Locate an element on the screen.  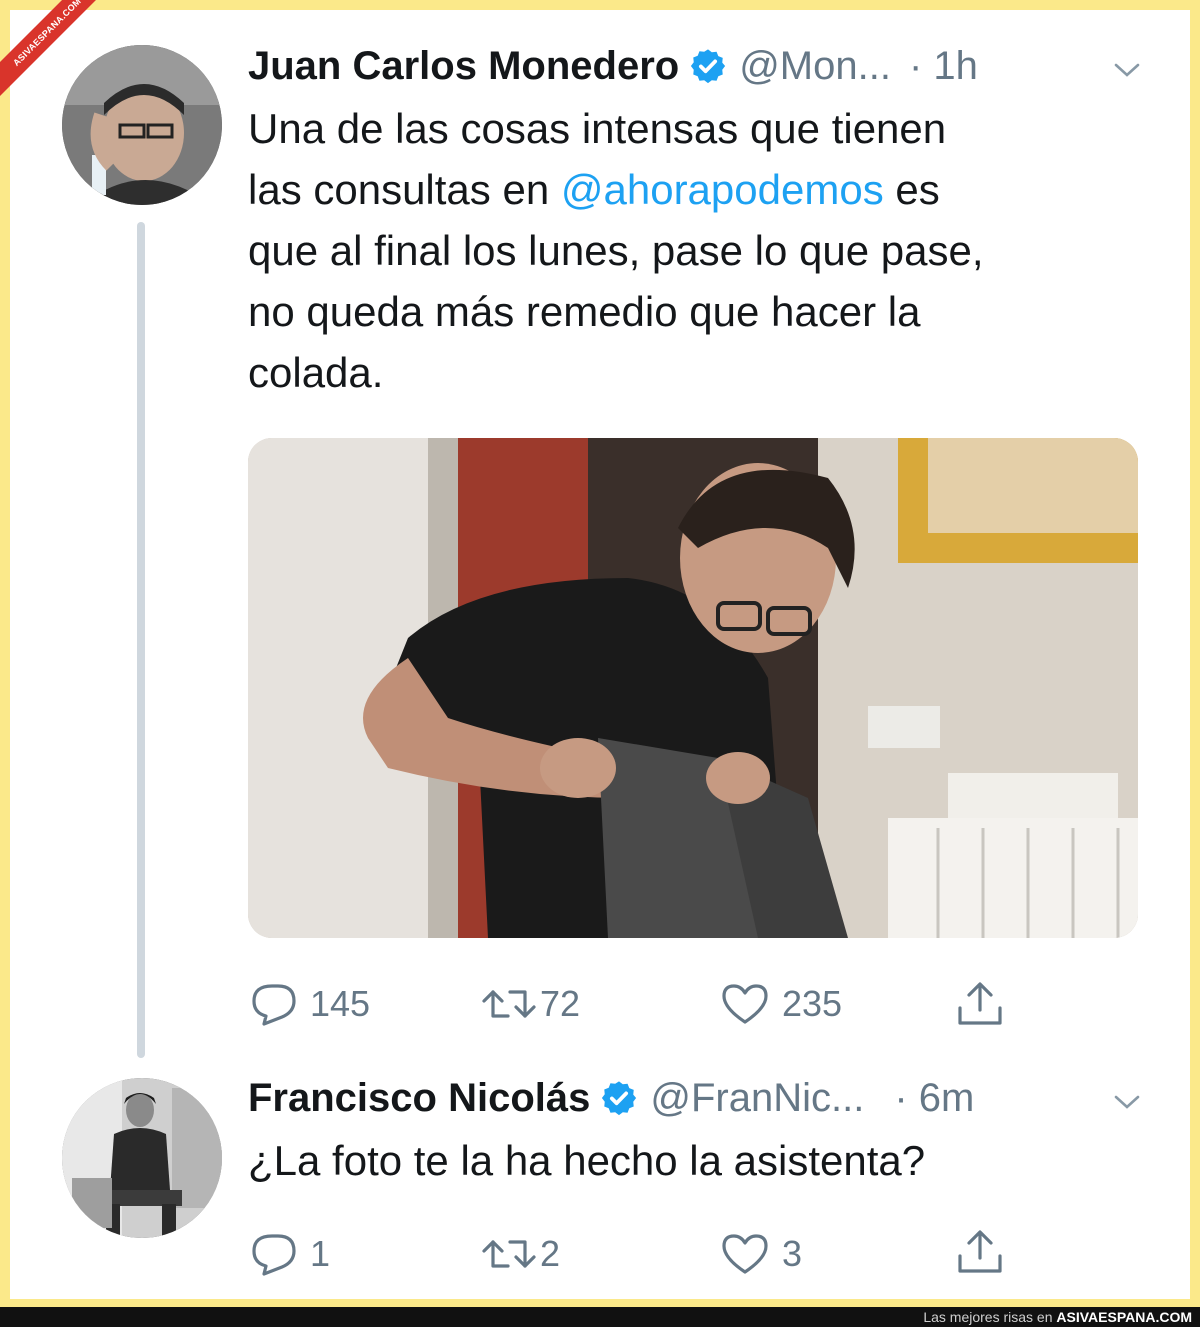
tweet1-author-name: Juan Carlos Monedero is located at coordinates (463, 66).